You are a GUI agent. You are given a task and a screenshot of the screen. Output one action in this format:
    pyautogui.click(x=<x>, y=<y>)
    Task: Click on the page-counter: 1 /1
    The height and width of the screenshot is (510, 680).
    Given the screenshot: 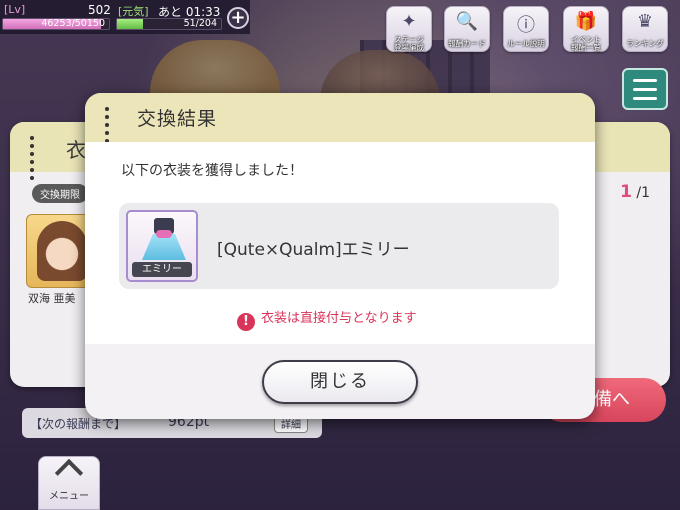 What is the action you would take?
    pyautogui.click(x=635, y=192)
    